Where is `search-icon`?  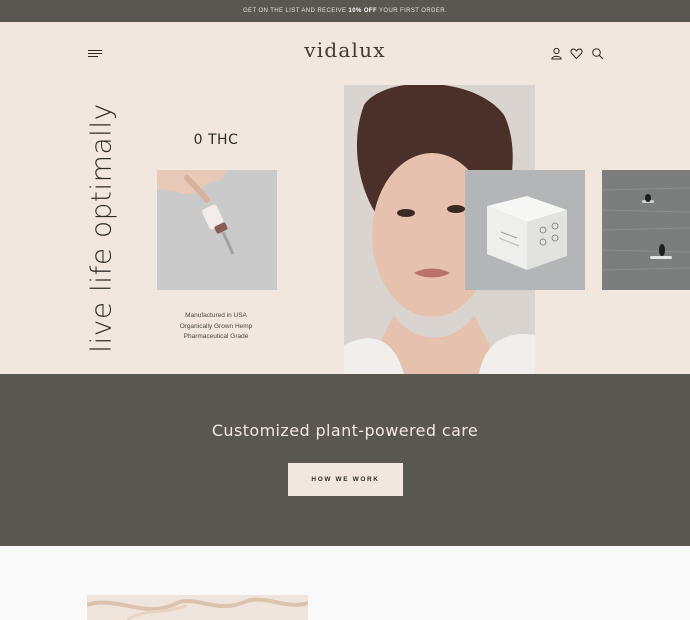
search-icon is located at coordinates (597, 53).